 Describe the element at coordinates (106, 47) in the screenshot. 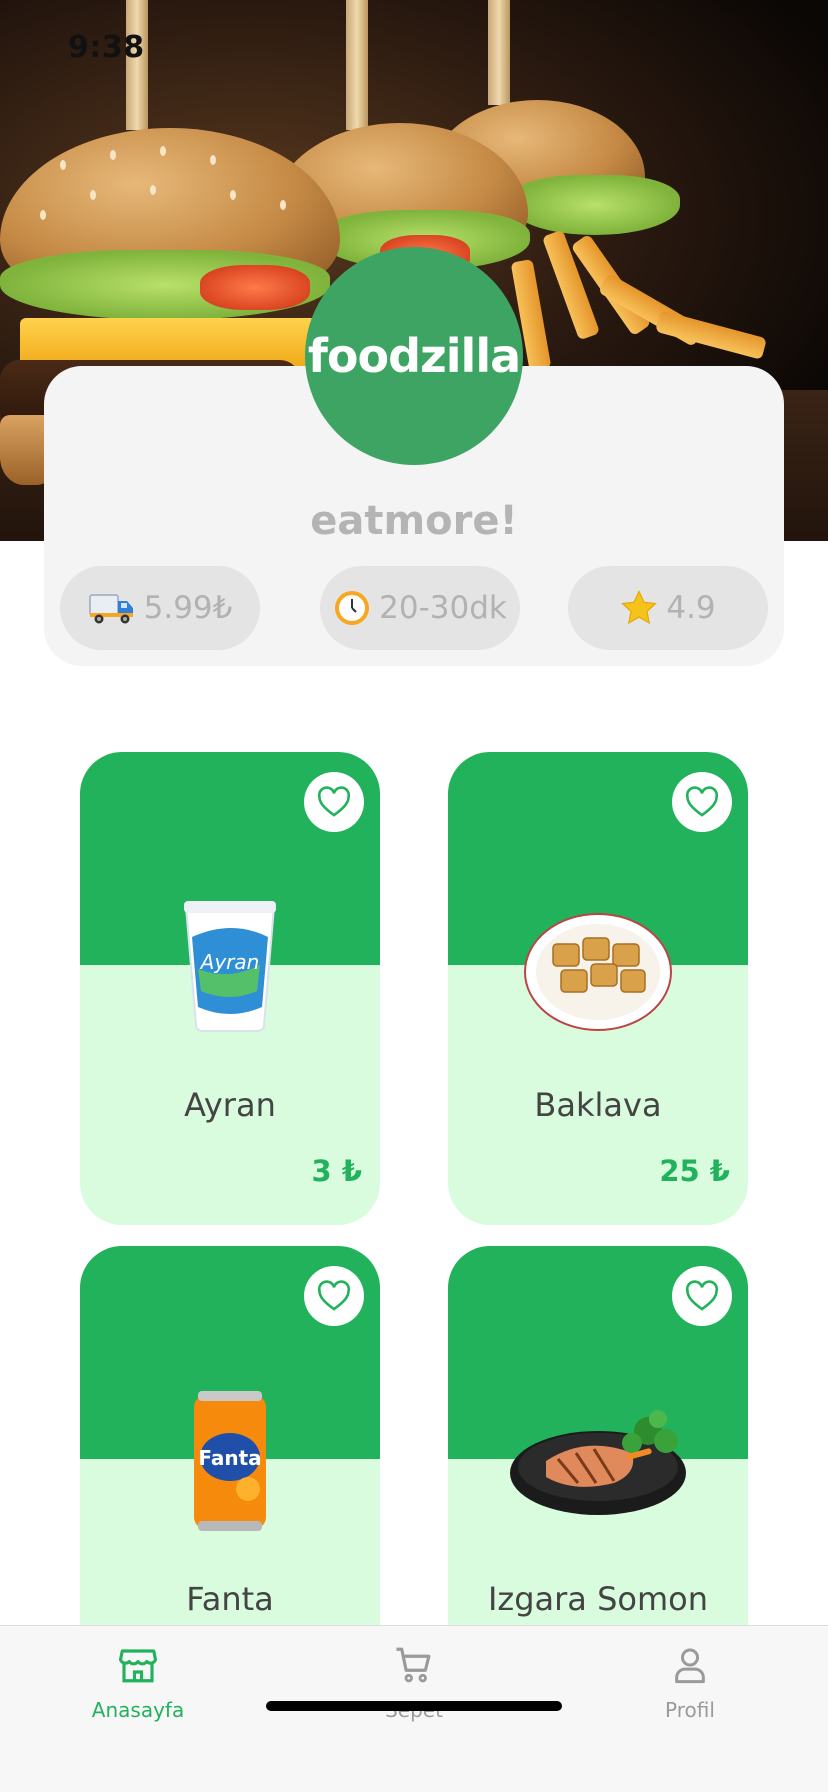

I see `status-time: 9:38` at that location.